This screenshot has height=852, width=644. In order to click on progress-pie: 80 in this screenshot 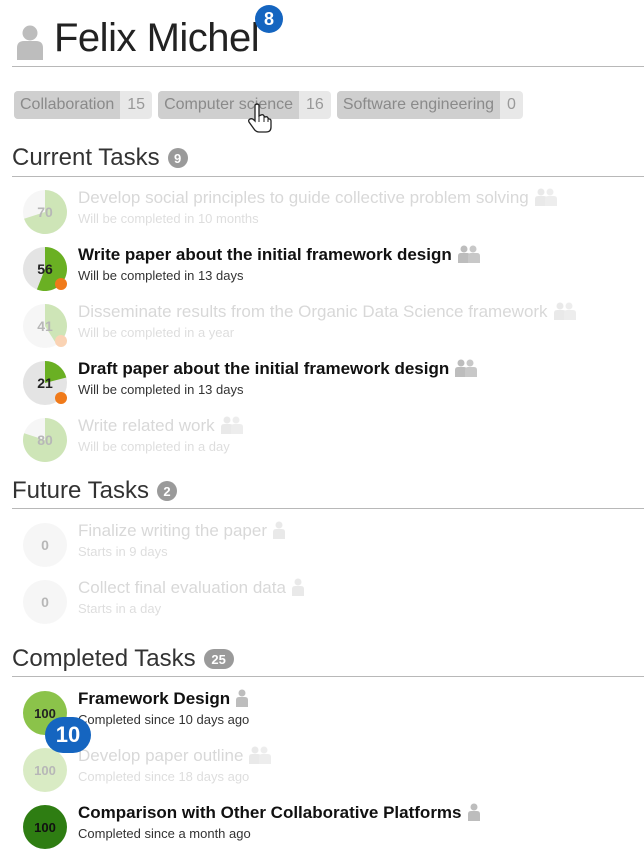, I will do `click(45, 440)`.